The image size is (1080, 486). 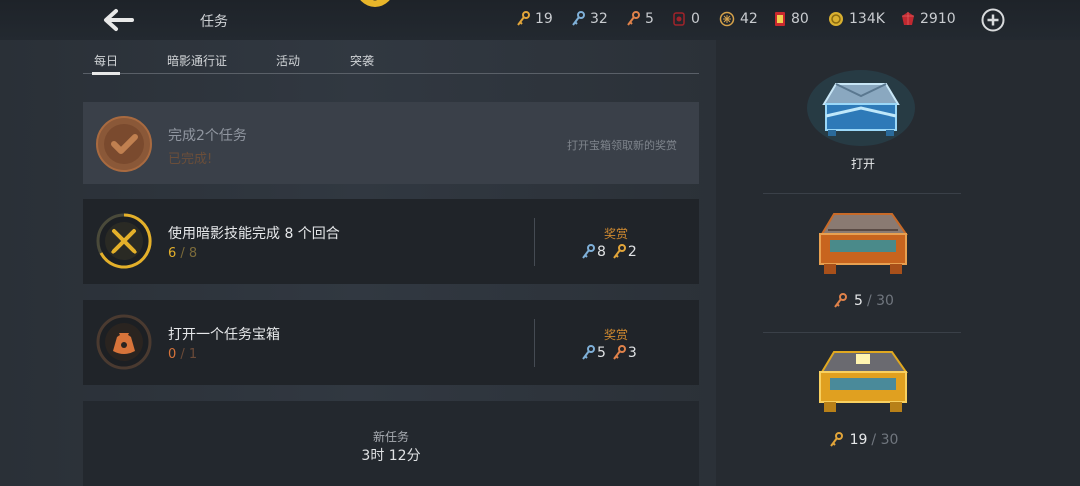 I want to click on quest-progress-total: / 8, so click(x=189, y=253).